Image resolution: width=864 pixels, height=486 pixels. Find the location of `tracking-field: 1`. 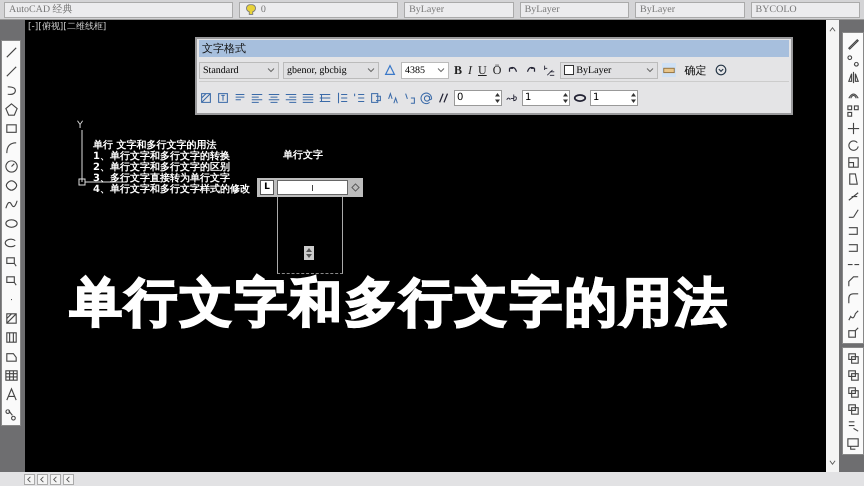

tracking-field: 1 is located at coordinates (546, 98).